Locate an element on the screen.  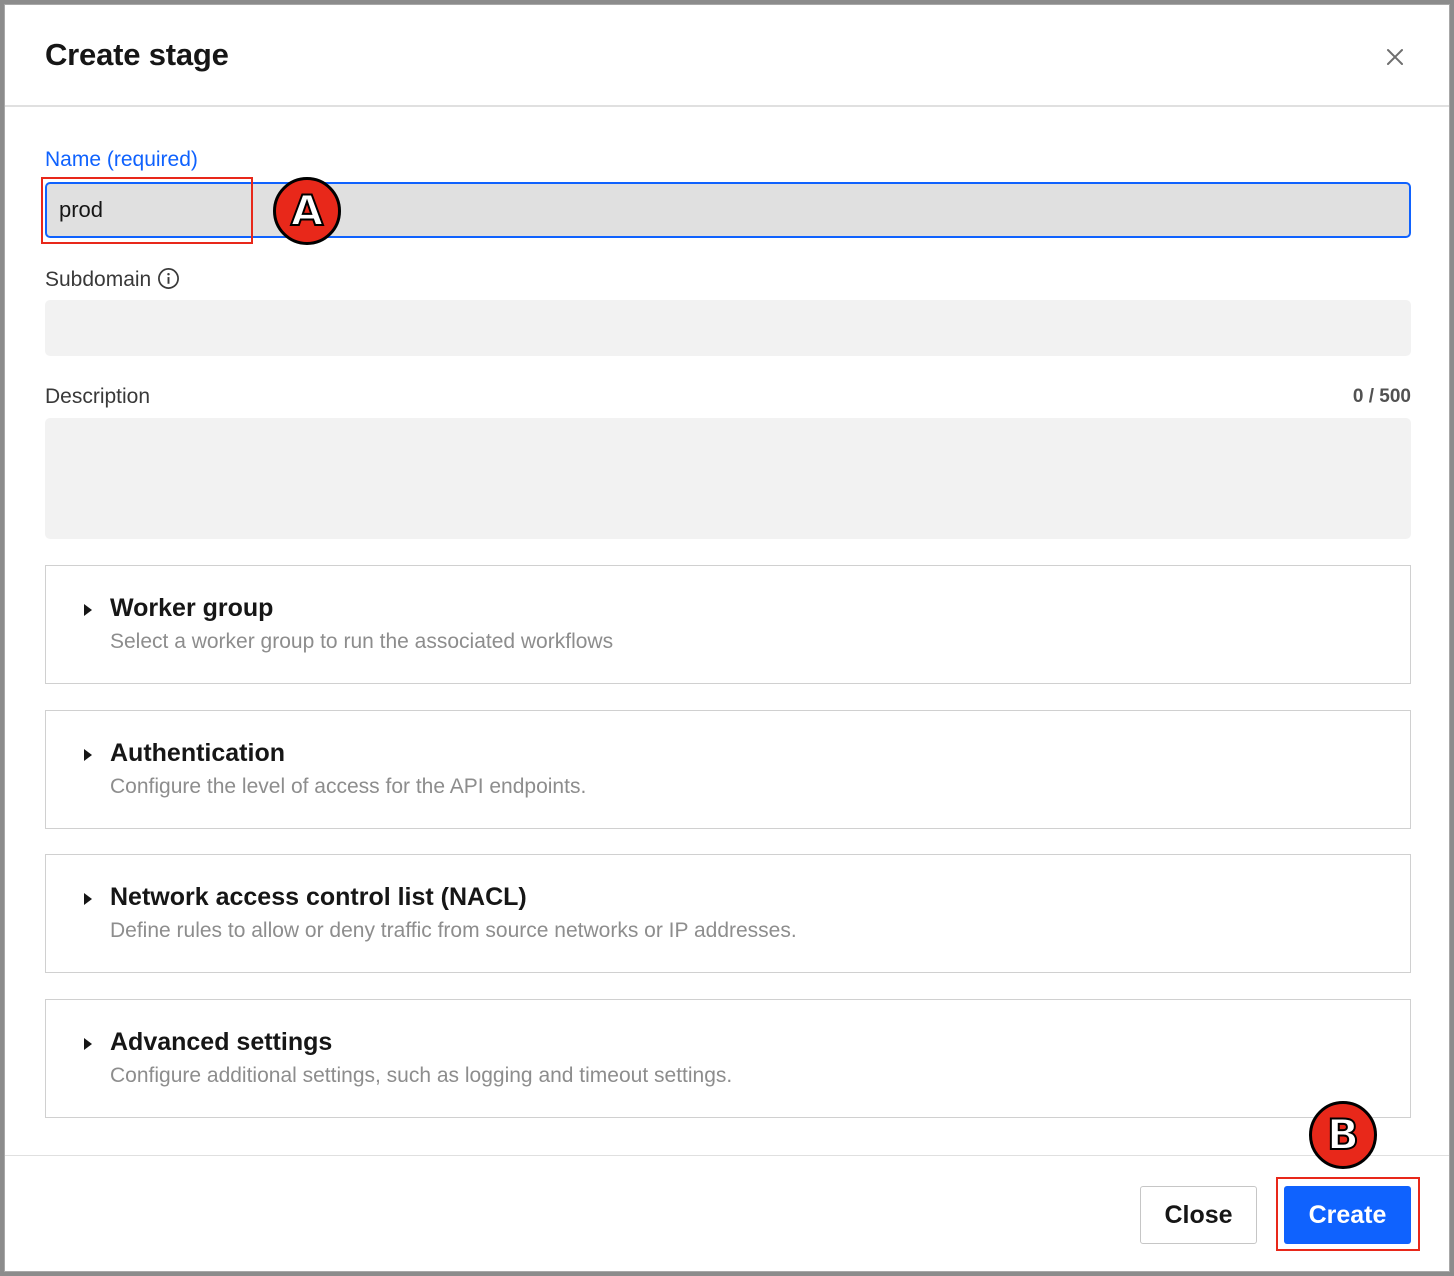
annotation-marker-a: A is located at coordinates (307, 211).